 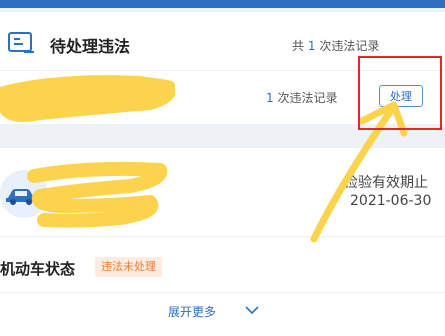 What do you see at coordinates (38, 269) in the screenshot?
I see `vehicle-status-label: 机动车状态` at bounding box center [38, 269].